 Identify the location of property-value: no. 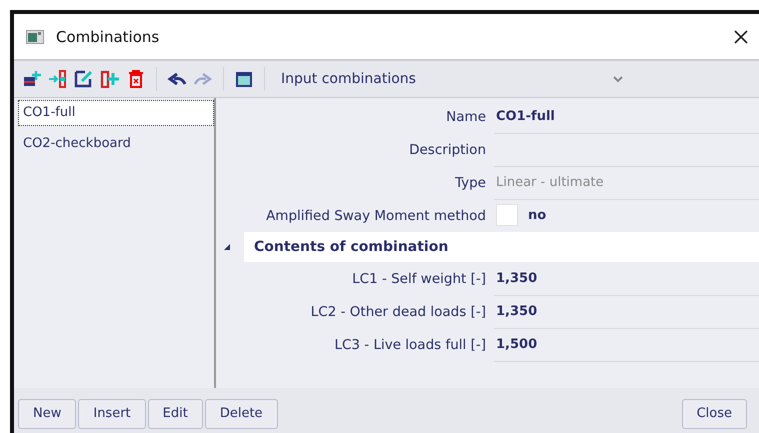
(537, 215).